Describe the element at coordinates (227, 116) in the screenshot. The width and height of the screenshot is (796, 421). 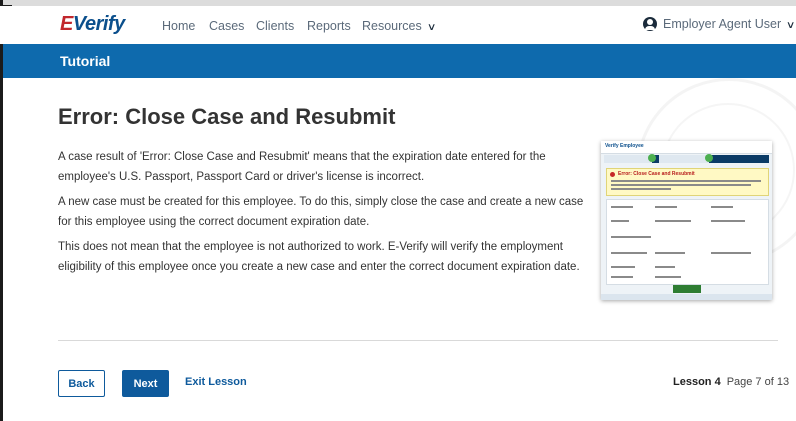
I see `page-title: Error: Close Case and Resubmit` at that location.